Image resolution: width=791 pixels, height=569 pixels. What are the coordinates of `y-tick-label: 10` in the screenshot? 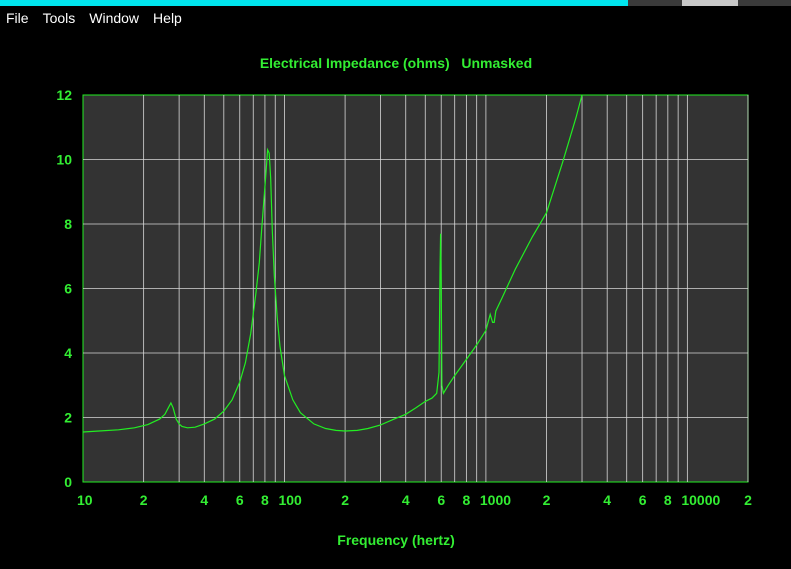 It's located at (64, 160).